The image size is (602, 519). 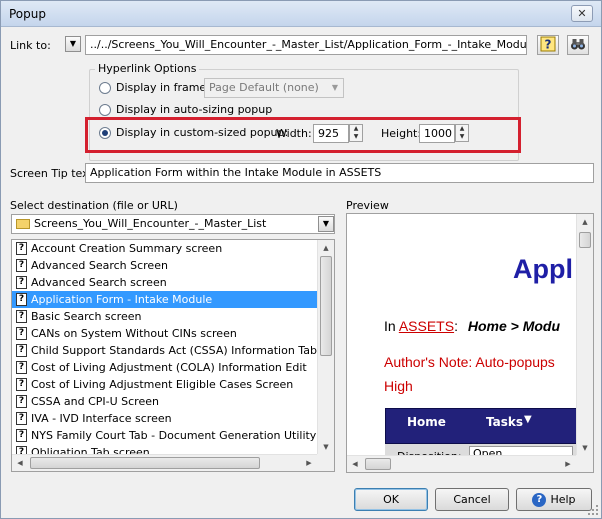 I want to click on screen-tip-label: Screen Tip text:, so click(x=53, y=173).